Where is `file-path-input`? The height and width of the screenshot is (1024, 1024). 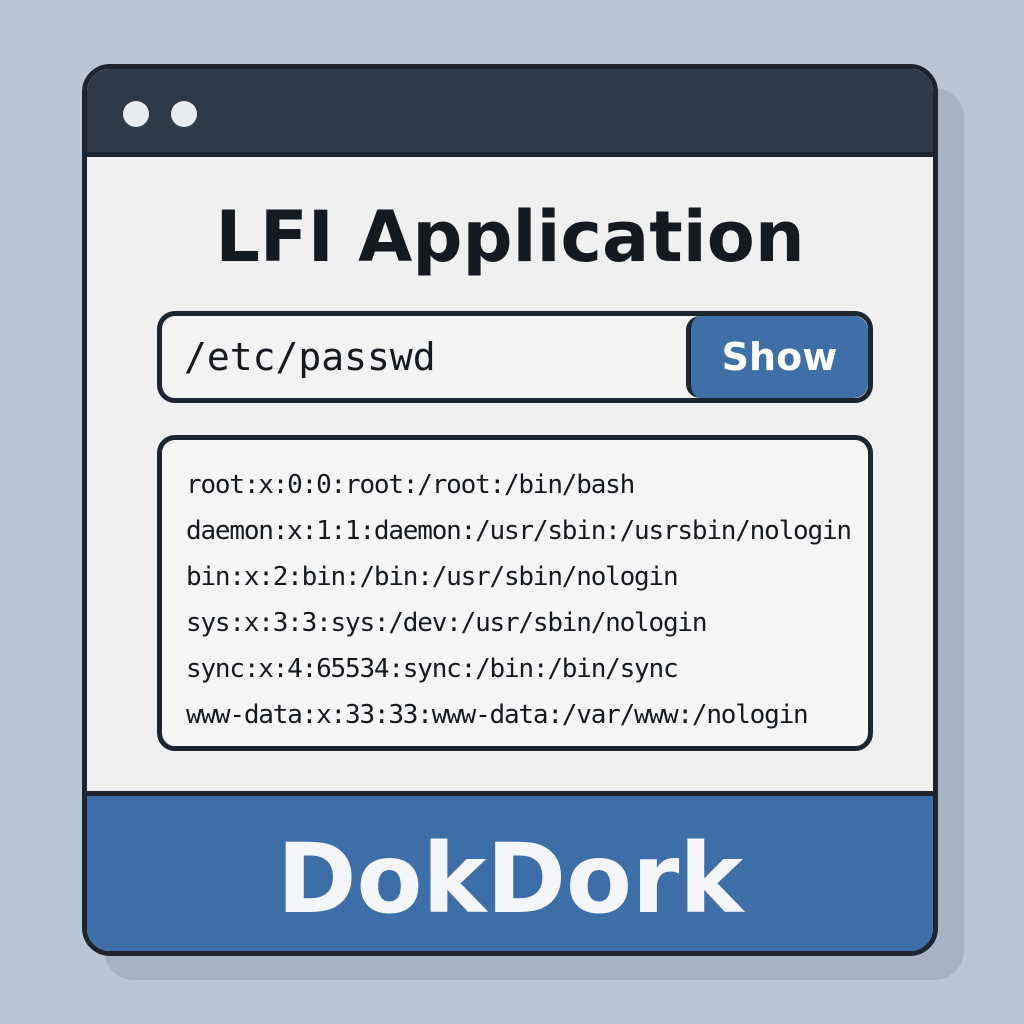
file-path-input is located at coordinates (427, 357).